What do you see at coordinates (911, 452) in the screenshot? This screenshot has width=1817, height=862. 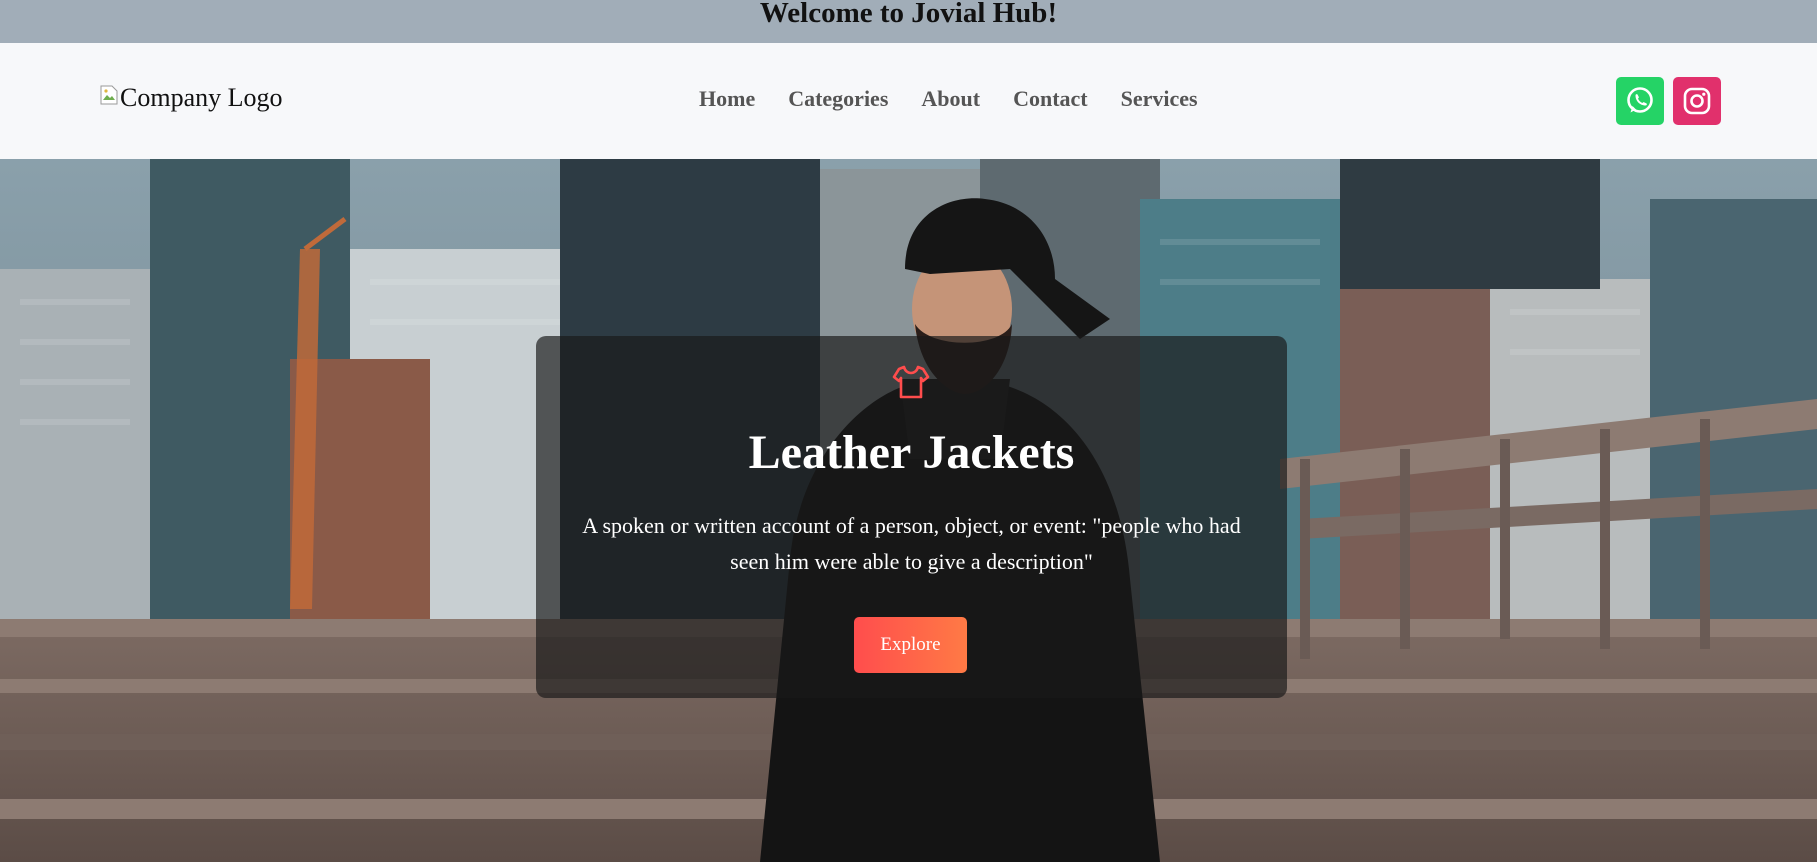 I see `hero-title: Leather Jackets` at bounding box center [911, 452].